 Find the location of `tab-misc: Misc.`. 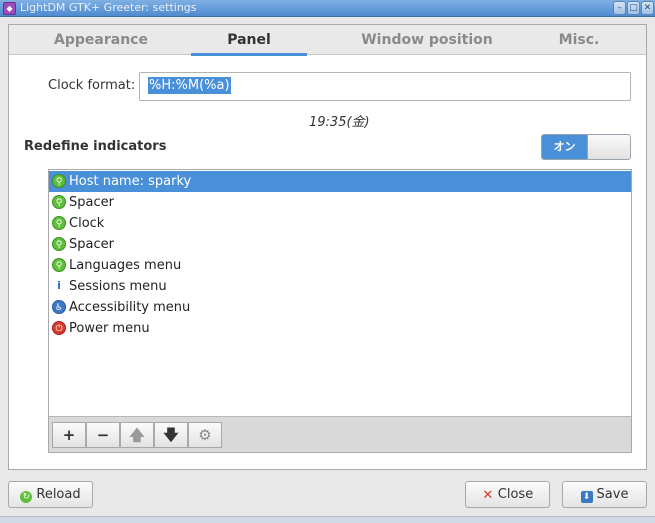

tab-misc: Misc. is located at coordinates (579, 40).